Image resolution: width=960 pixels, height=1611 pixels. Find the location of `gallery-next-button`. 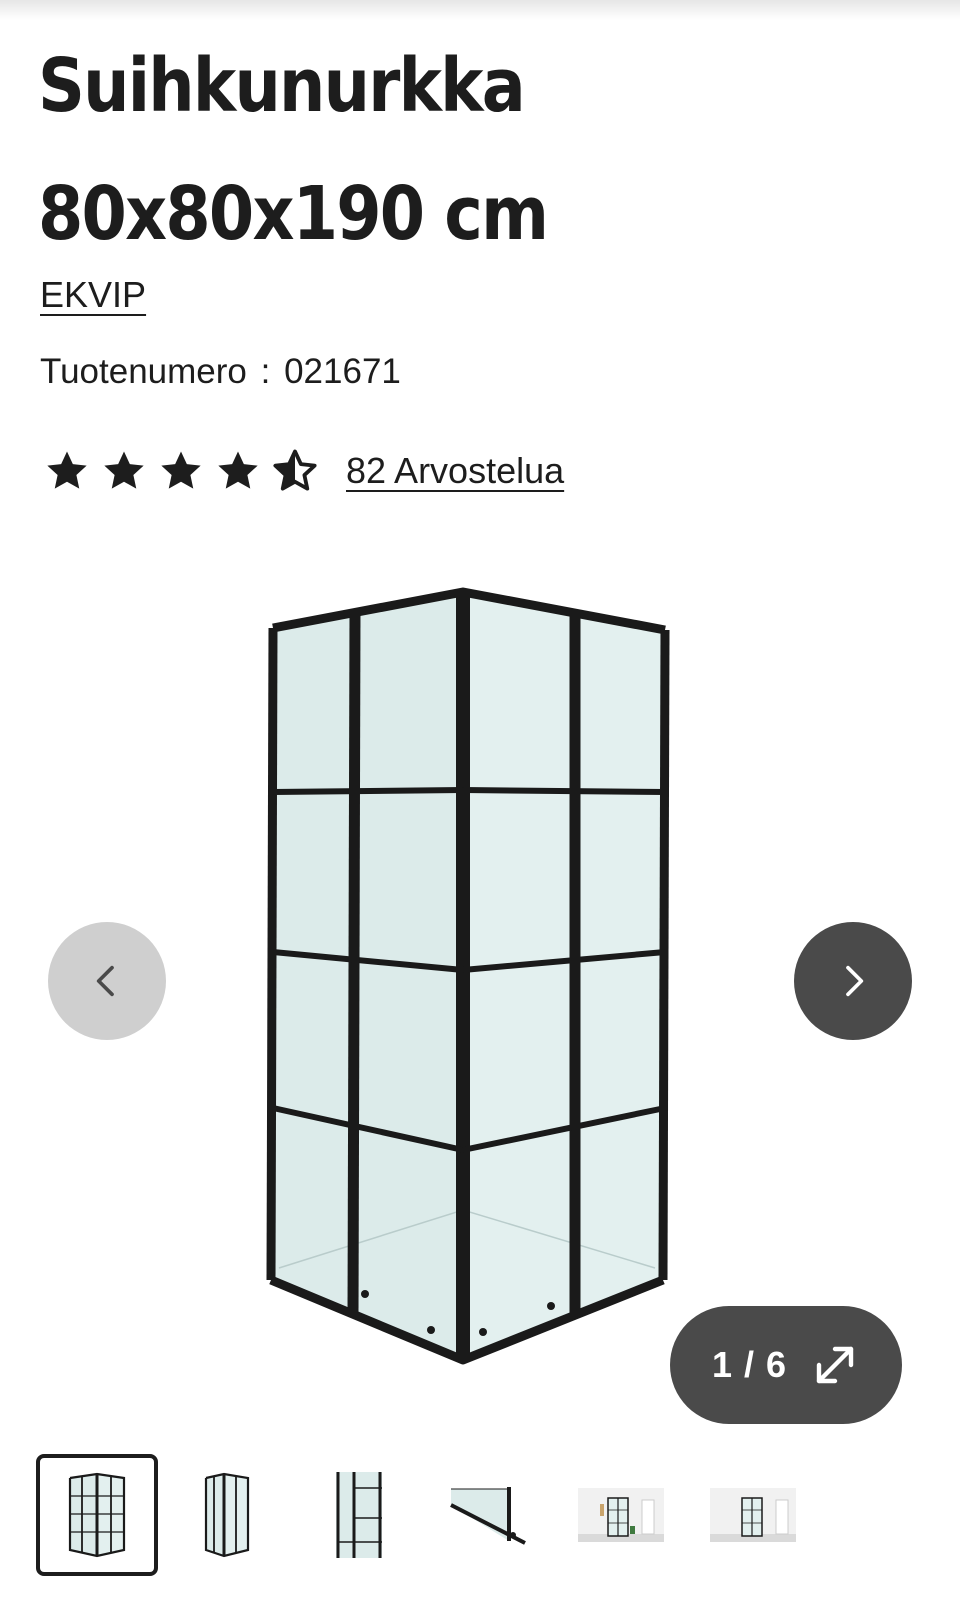

gallery-next-button is located at coordinates (853, 981).